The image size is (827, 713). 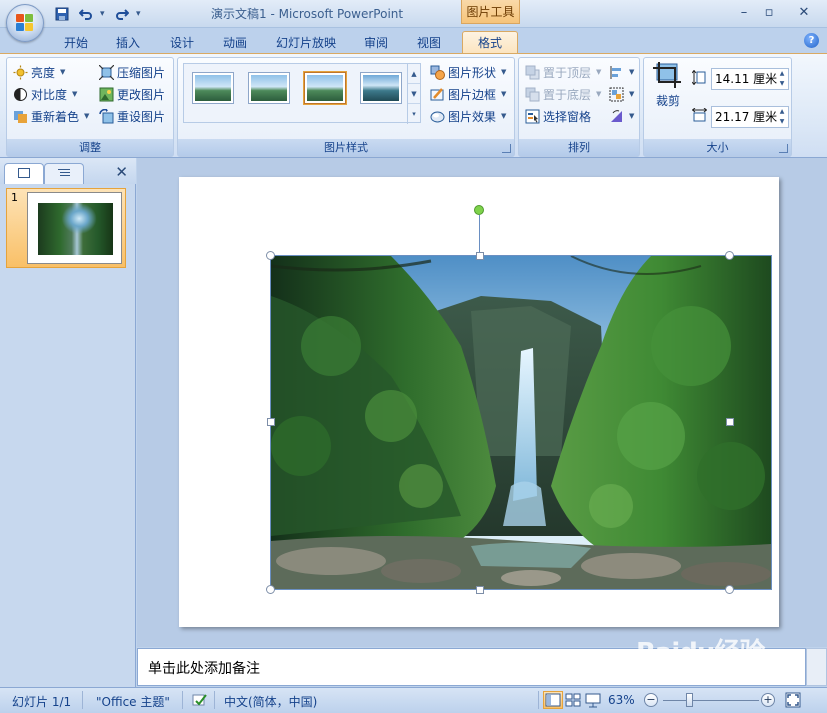 I want to click on zoom-slider-track, so click(x=711, y=700).